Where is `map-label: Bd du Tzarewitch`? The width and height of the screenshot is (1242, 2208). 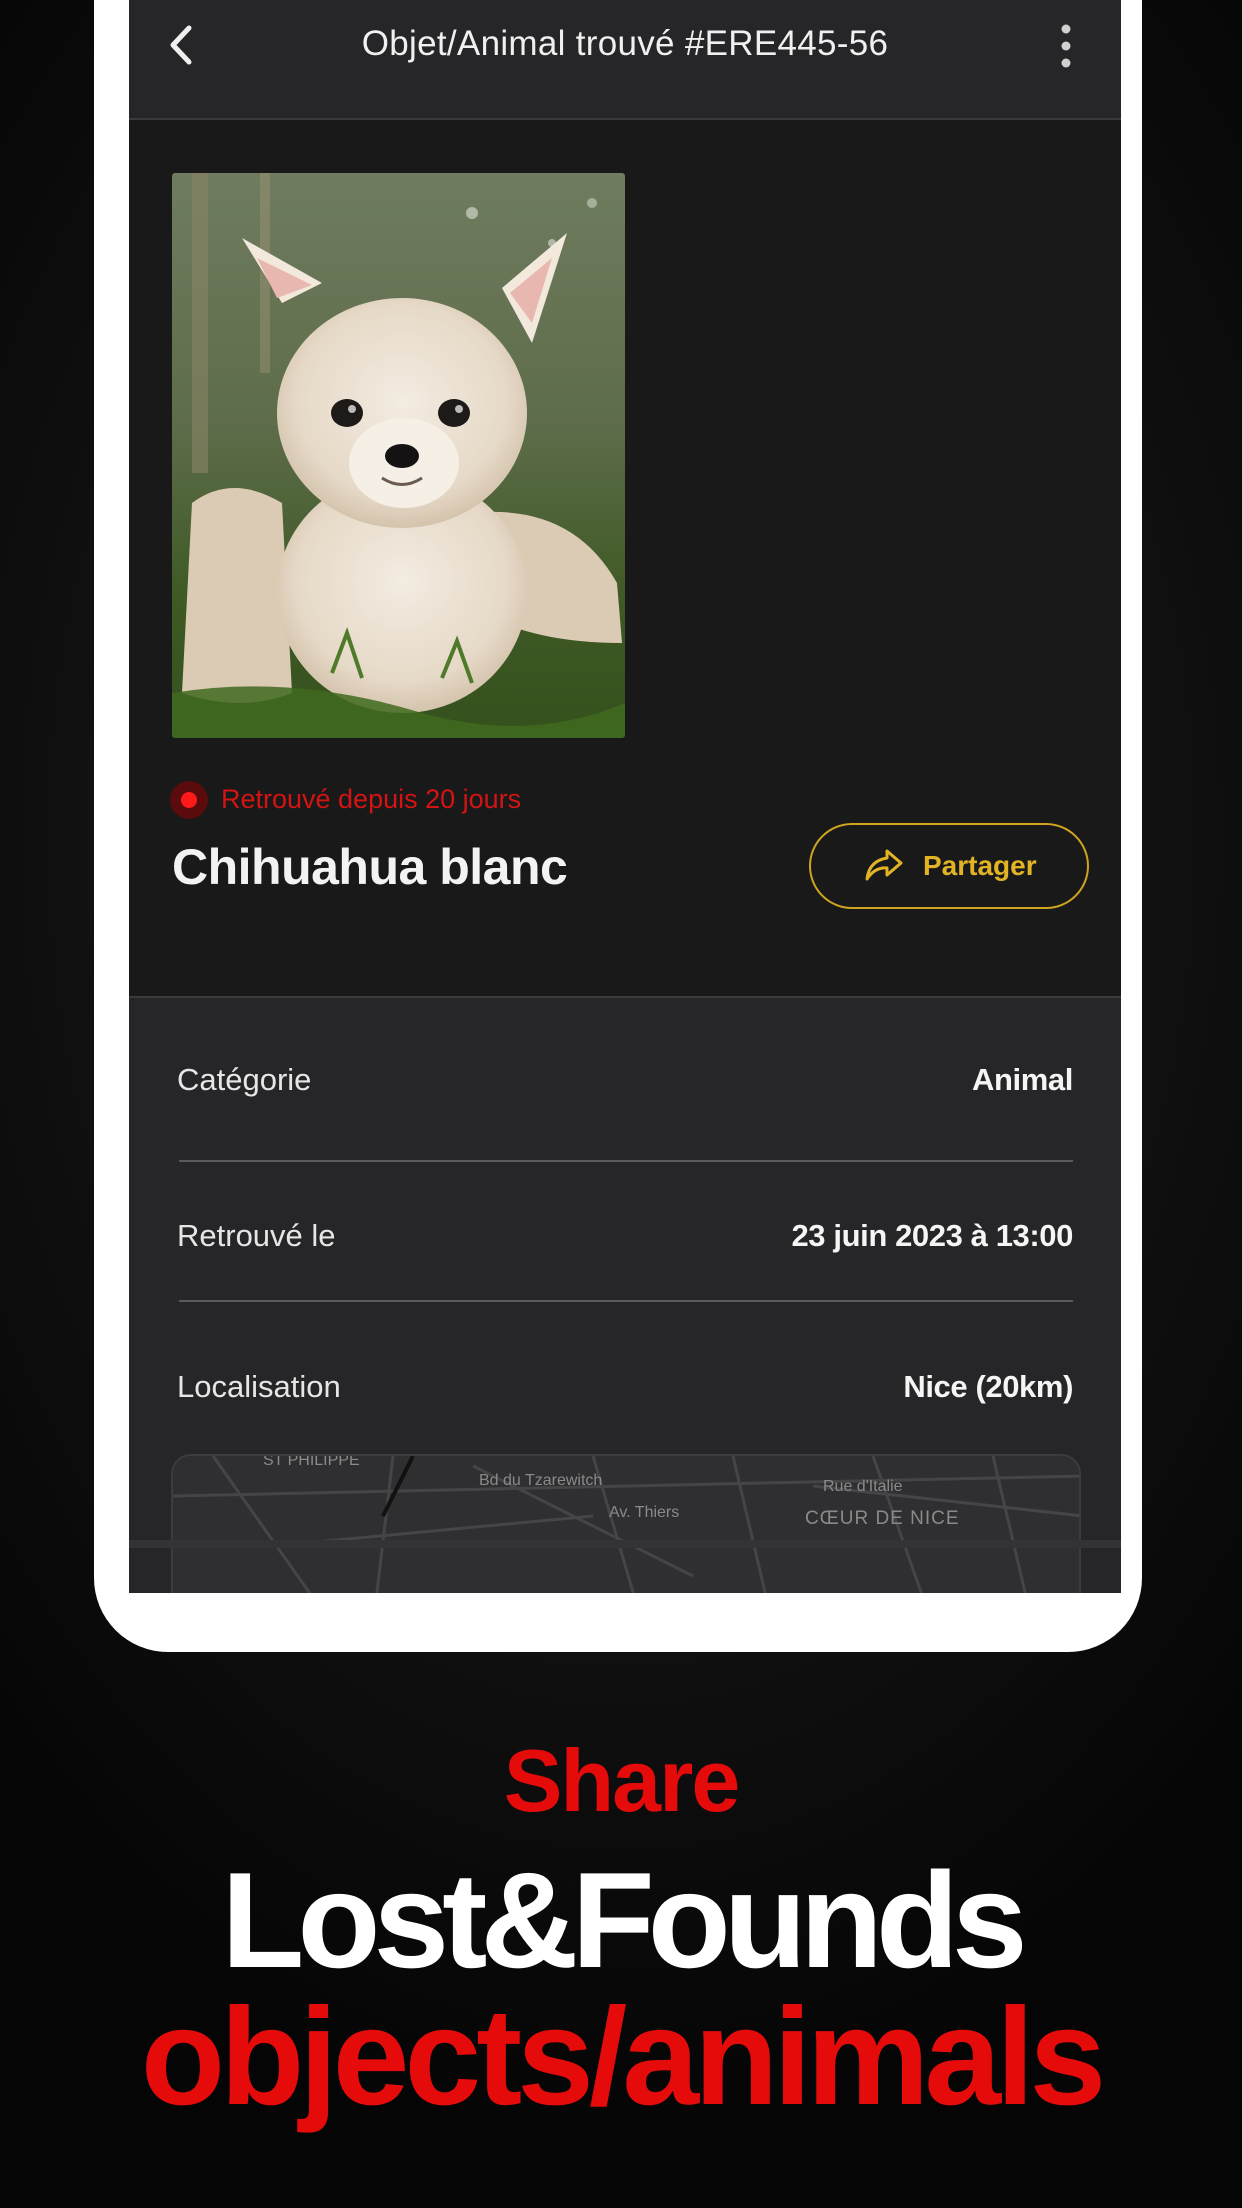 map-label: Bd du Tzarewitch is located at coordinates (541, 1480).